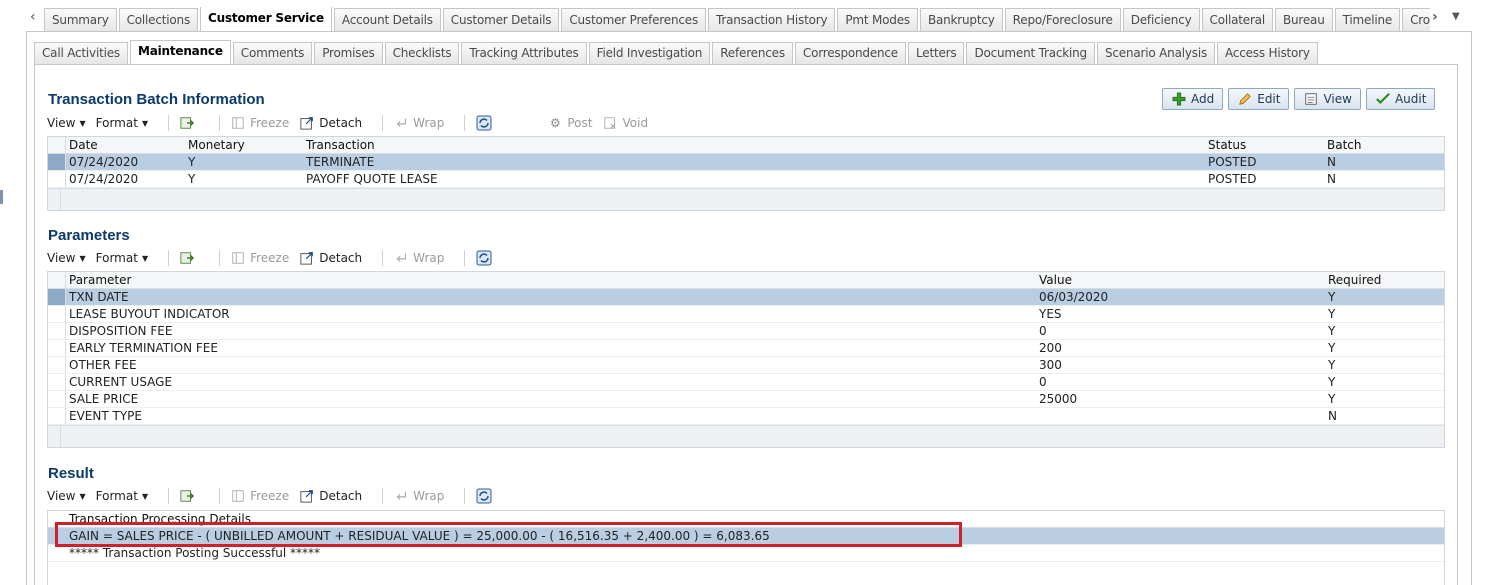 Image resolution: width=1485 pixels, height=585 pixels. What do you see at coordinates (1375, 280) in the screenshot?
I see `column-header-required: Required` at bounding box center [1375, 280].